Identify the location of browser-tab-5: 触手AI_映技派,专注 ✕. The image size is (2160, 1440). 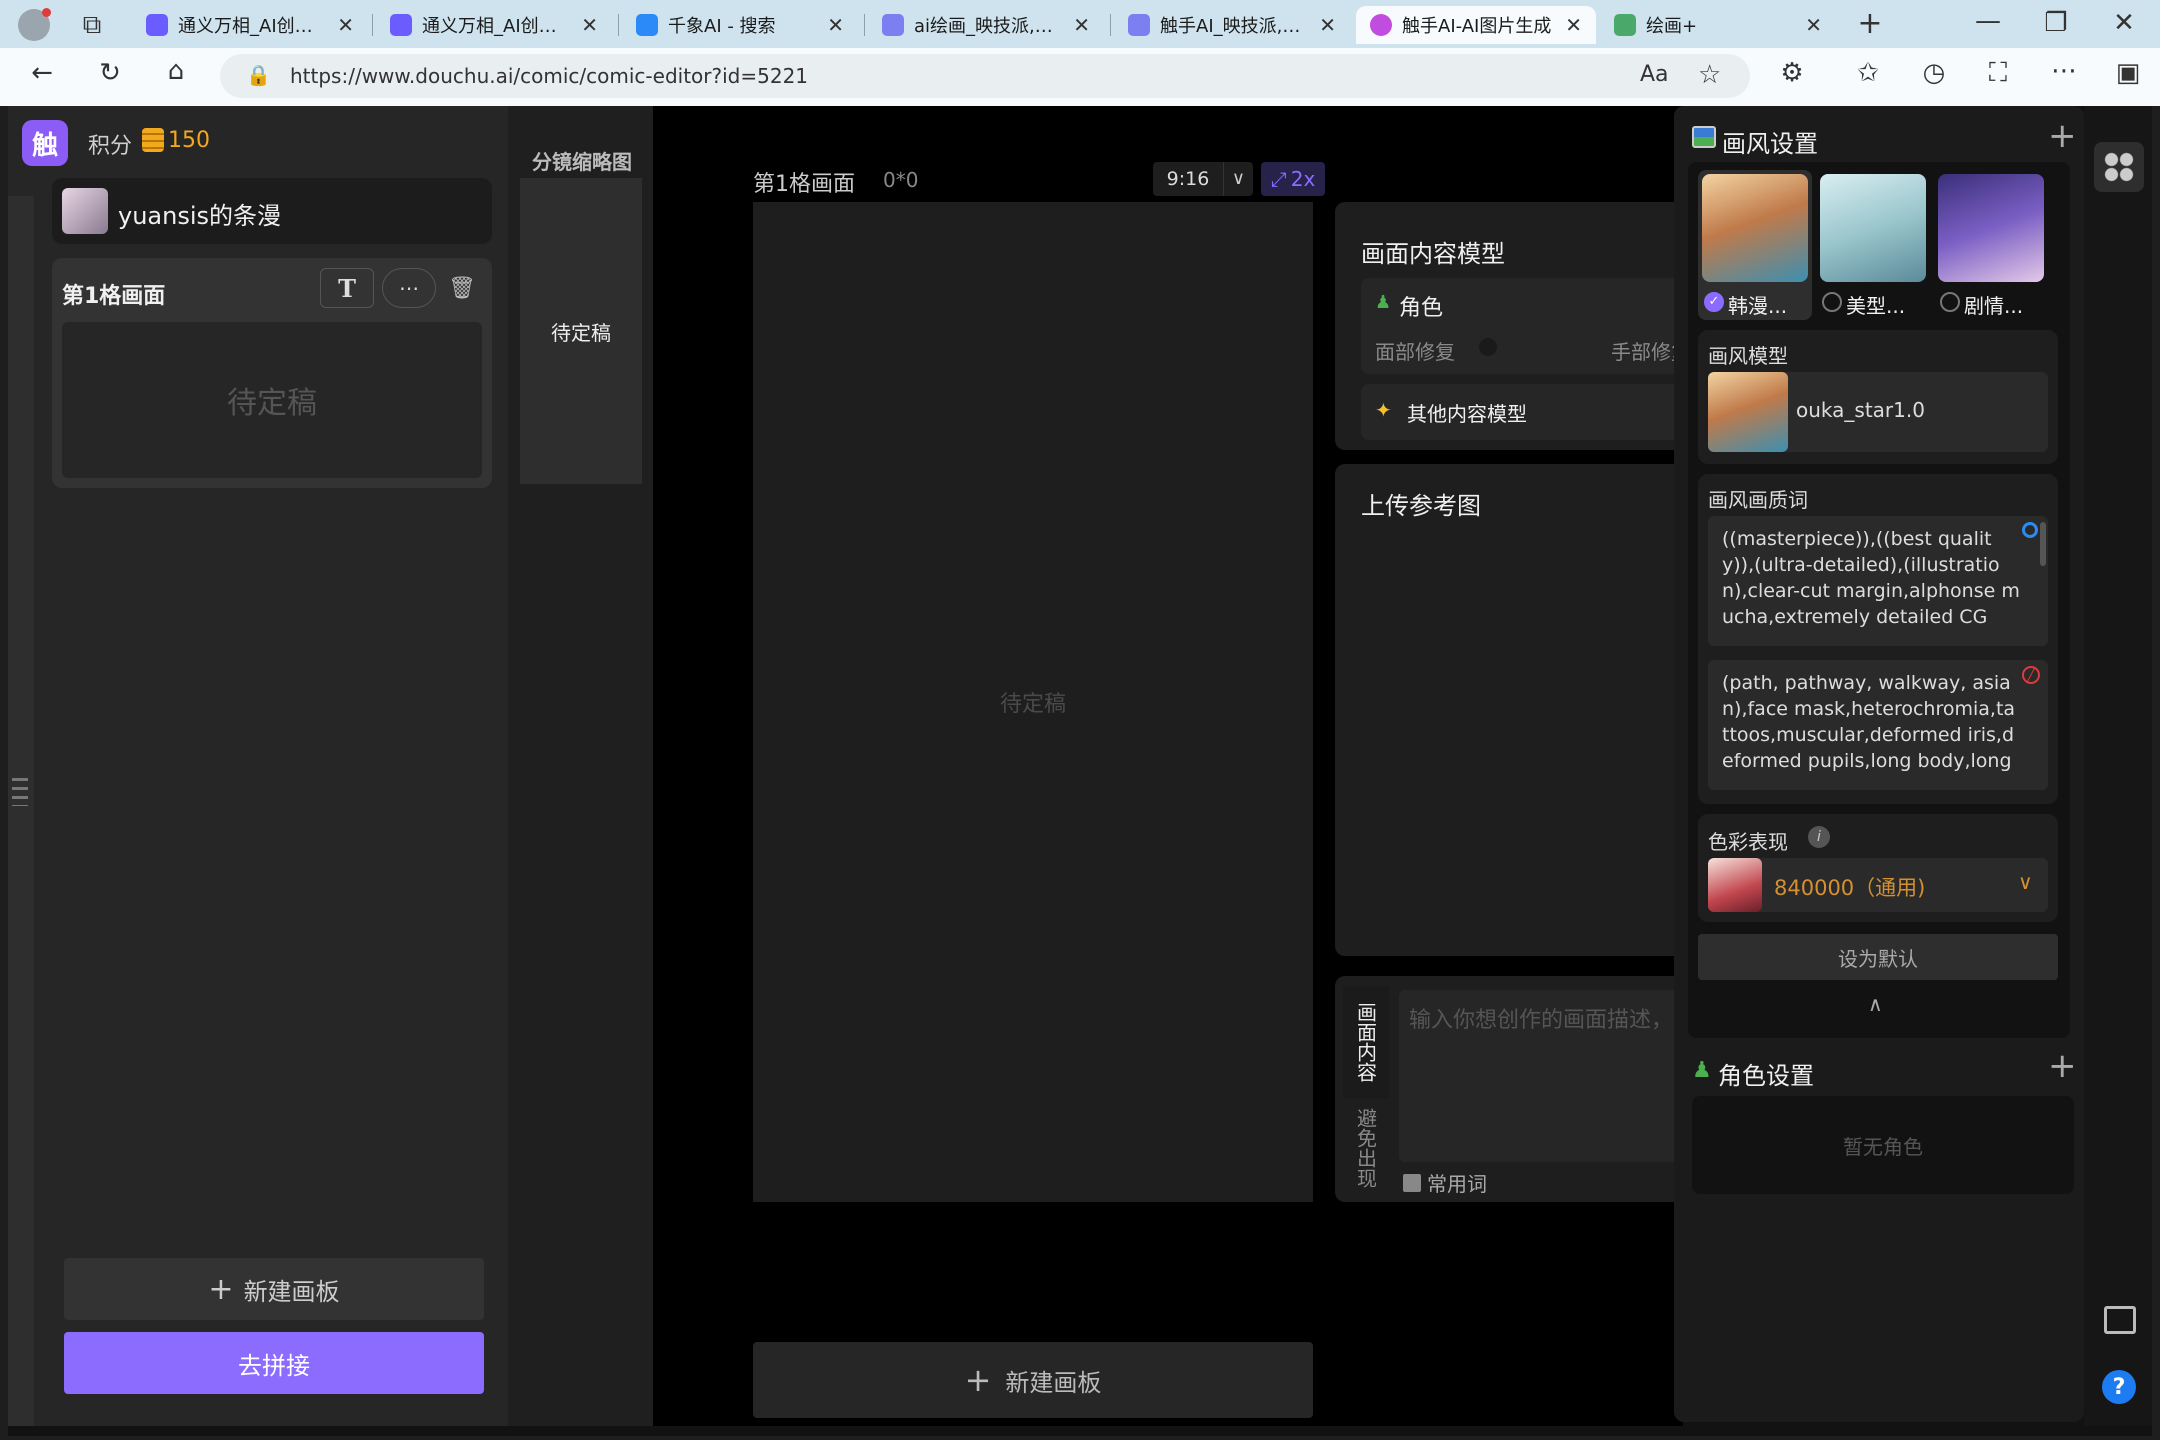
(1232, 25).